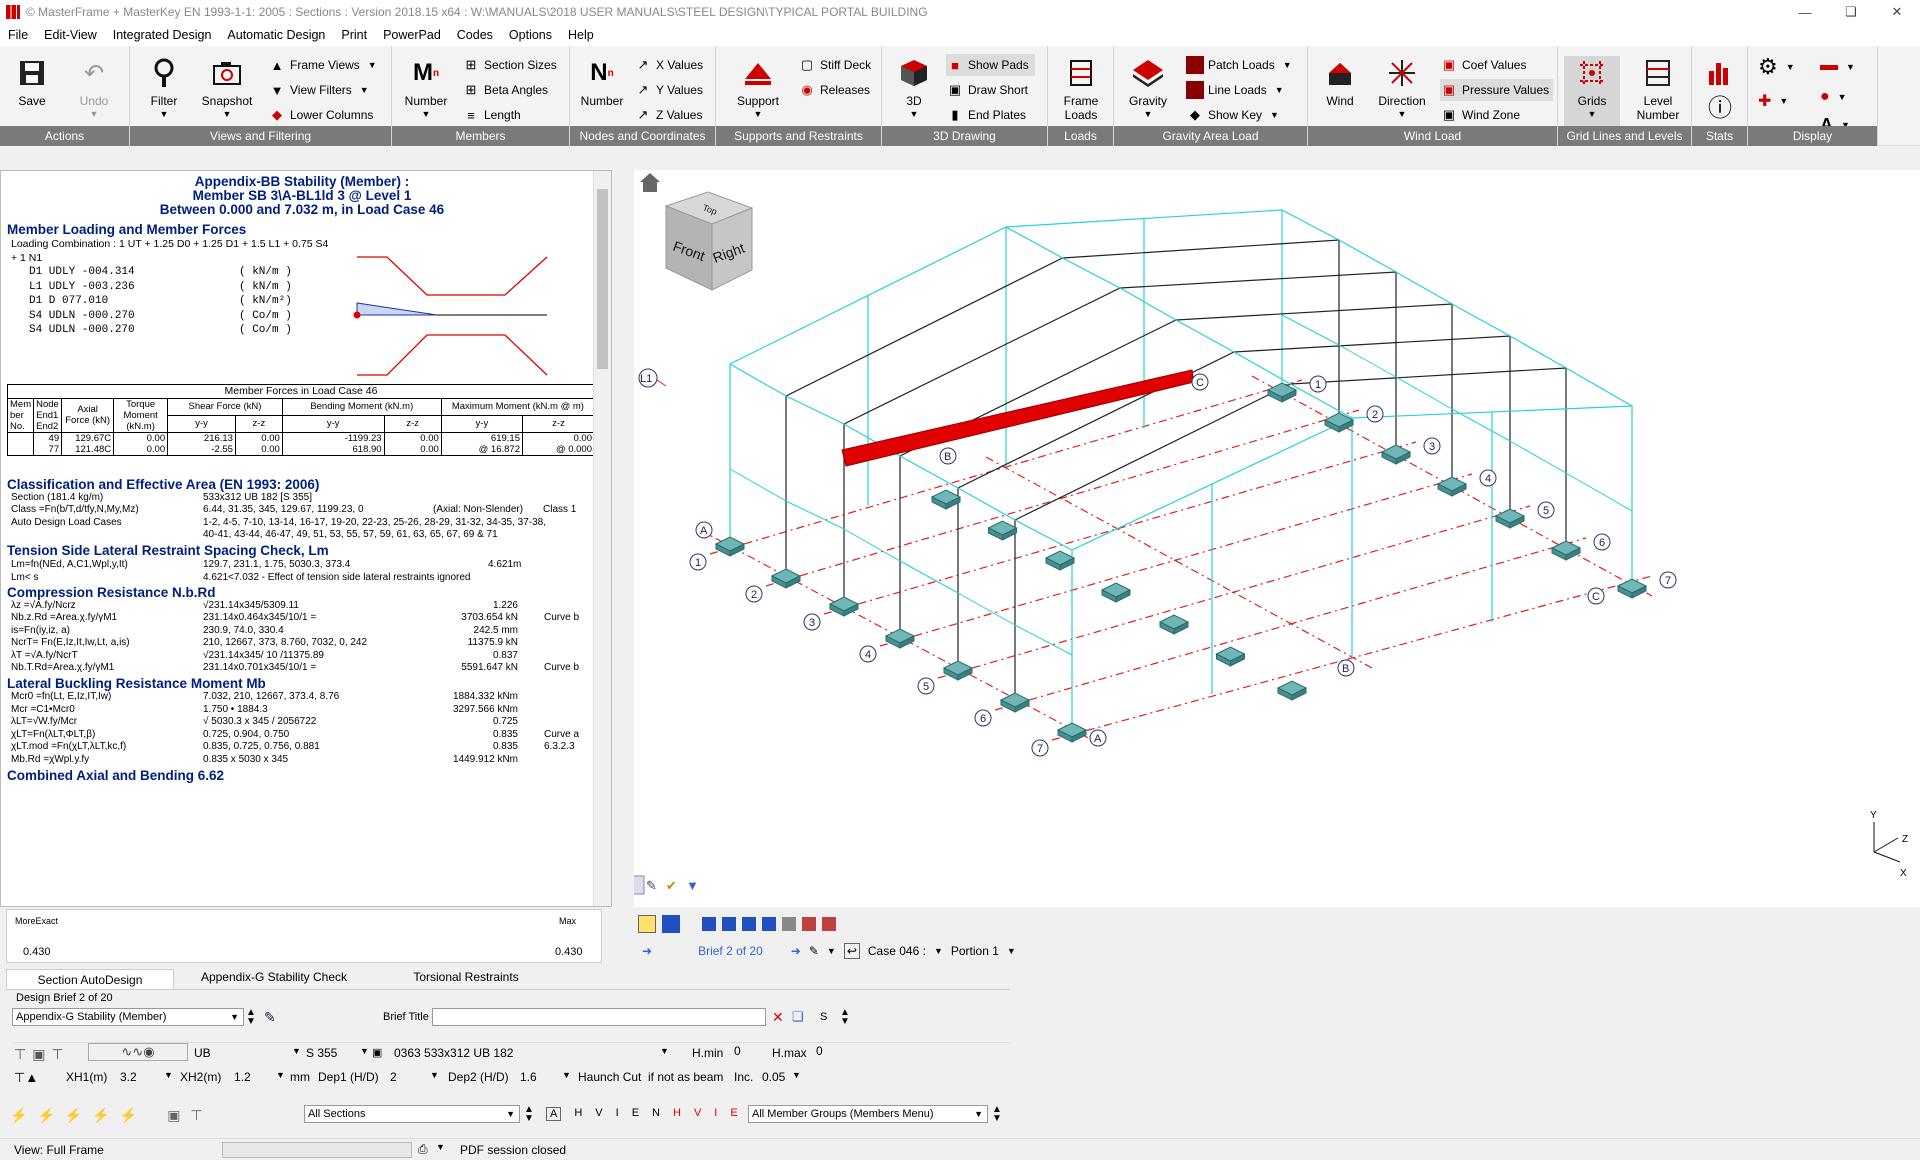 This screenshot has width=1920, height=1160. I want to click on z-values-button: ↗ Z Values, so click(668, 115).